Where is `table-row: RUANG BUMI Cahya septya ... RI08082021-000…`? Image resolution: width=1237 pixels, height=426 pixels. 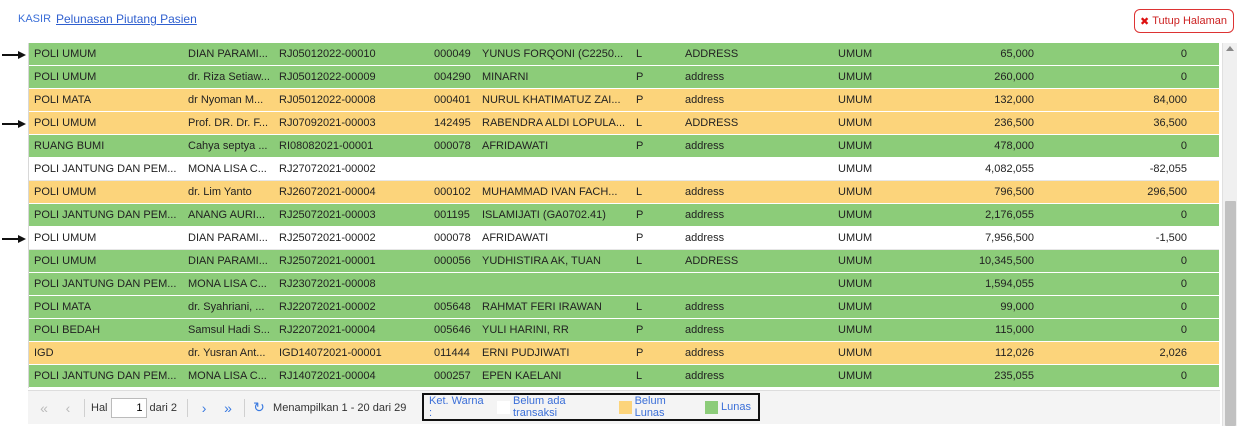 table-row: RUANG BUMI Cahya septya ... RI08082021-000… is located at coordinates (624, 146).